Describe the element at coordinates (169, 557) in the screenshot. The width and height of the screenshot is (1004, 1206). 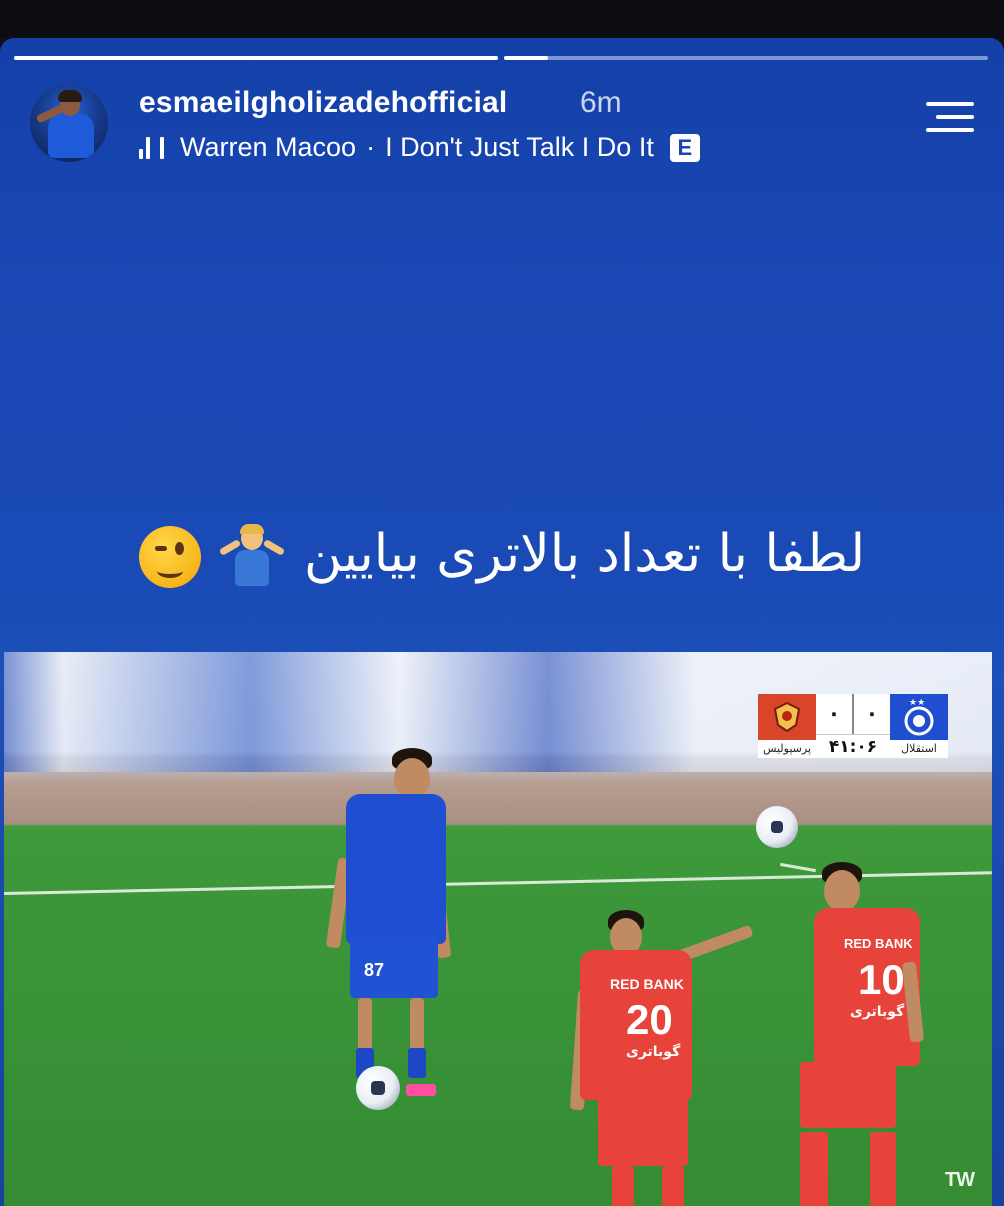
I see `wink-emoji-icon` at that location.